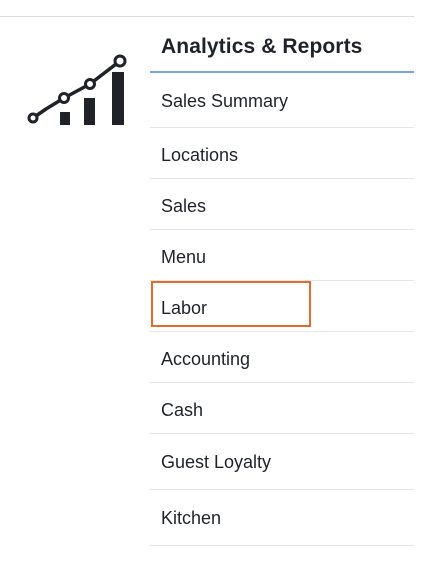 The image size is (443, 569). What do you see at coordinates (282, 306) in the screenshot?
I see `menu-item-labor: Labor` at bounding box center [282, 306].